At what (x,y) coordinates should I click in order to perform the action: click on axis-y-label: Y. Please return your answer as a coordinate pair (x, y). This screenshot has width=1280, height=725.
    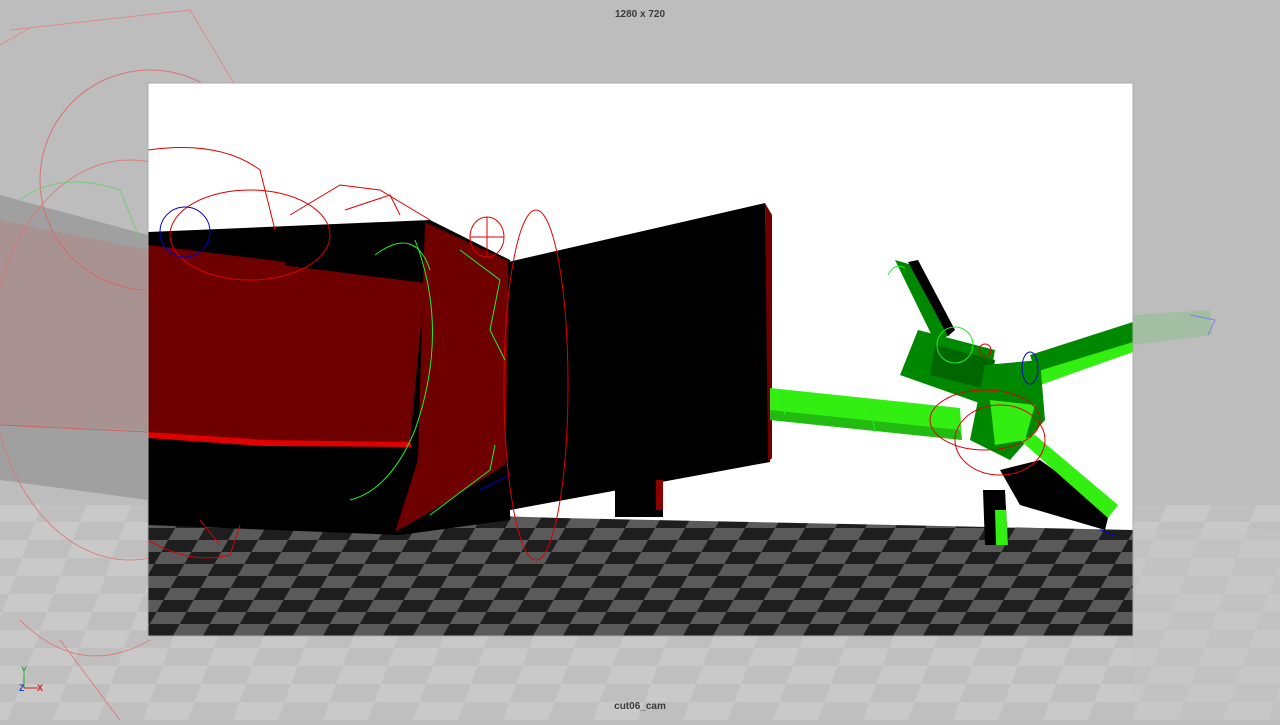
    Looking at the image, I should click on (24, 670).